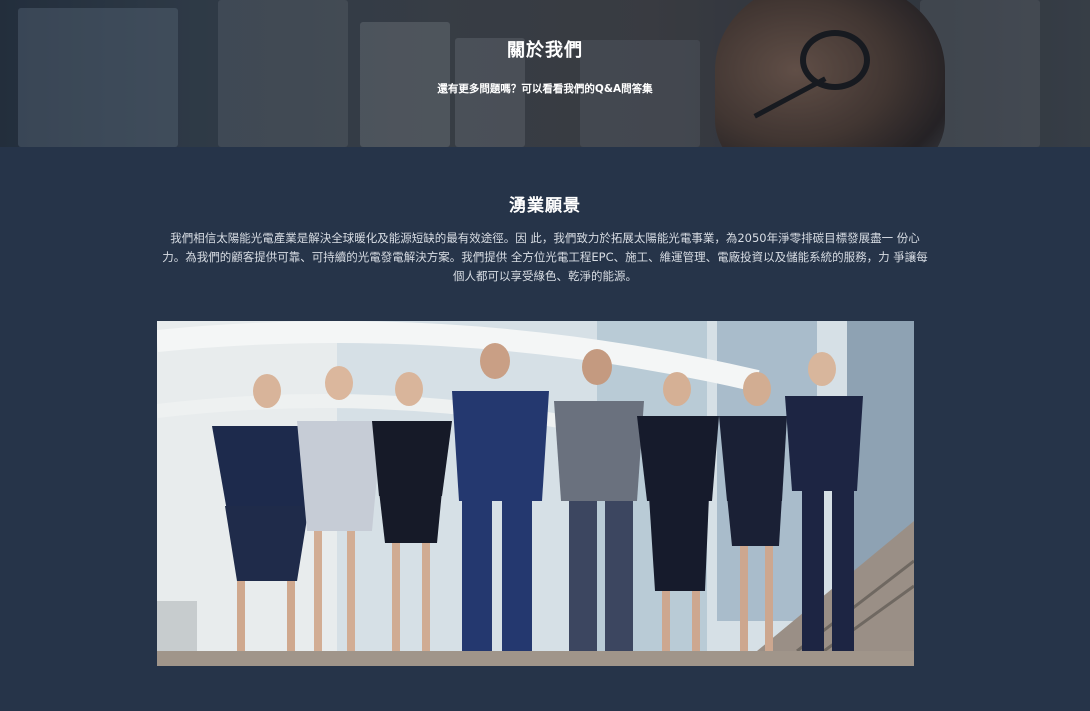 This screenshot has height=711, width=1090. What do you see at coordinates (545, 206) in the screenshot?
I see `vision-title: 湧業願景` at bounding box center [545, 206].